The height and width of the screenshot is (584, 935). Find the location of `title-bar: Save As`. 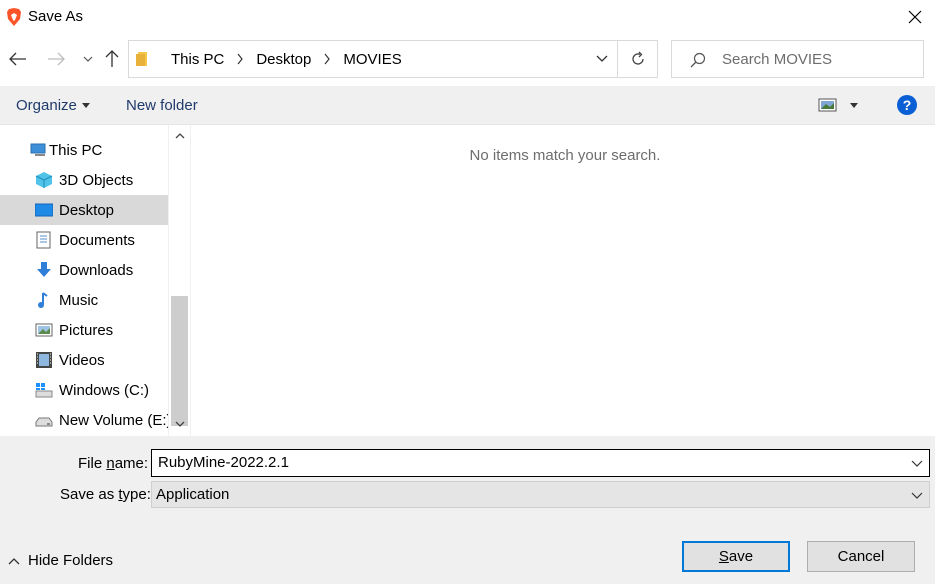

title-bar: Save As is located at coordinates (467, 17).